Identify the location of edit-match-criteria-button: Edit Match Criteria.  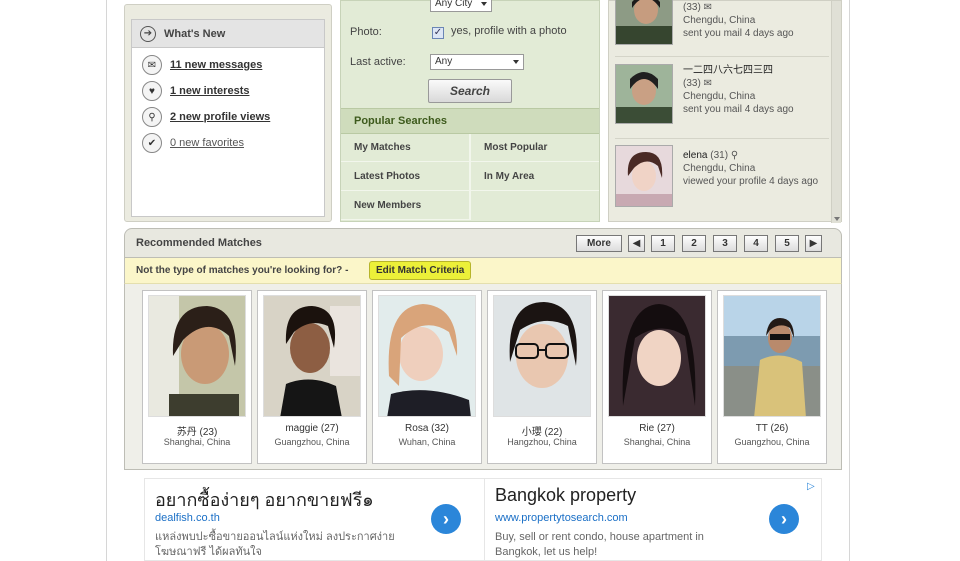
(420, 270).